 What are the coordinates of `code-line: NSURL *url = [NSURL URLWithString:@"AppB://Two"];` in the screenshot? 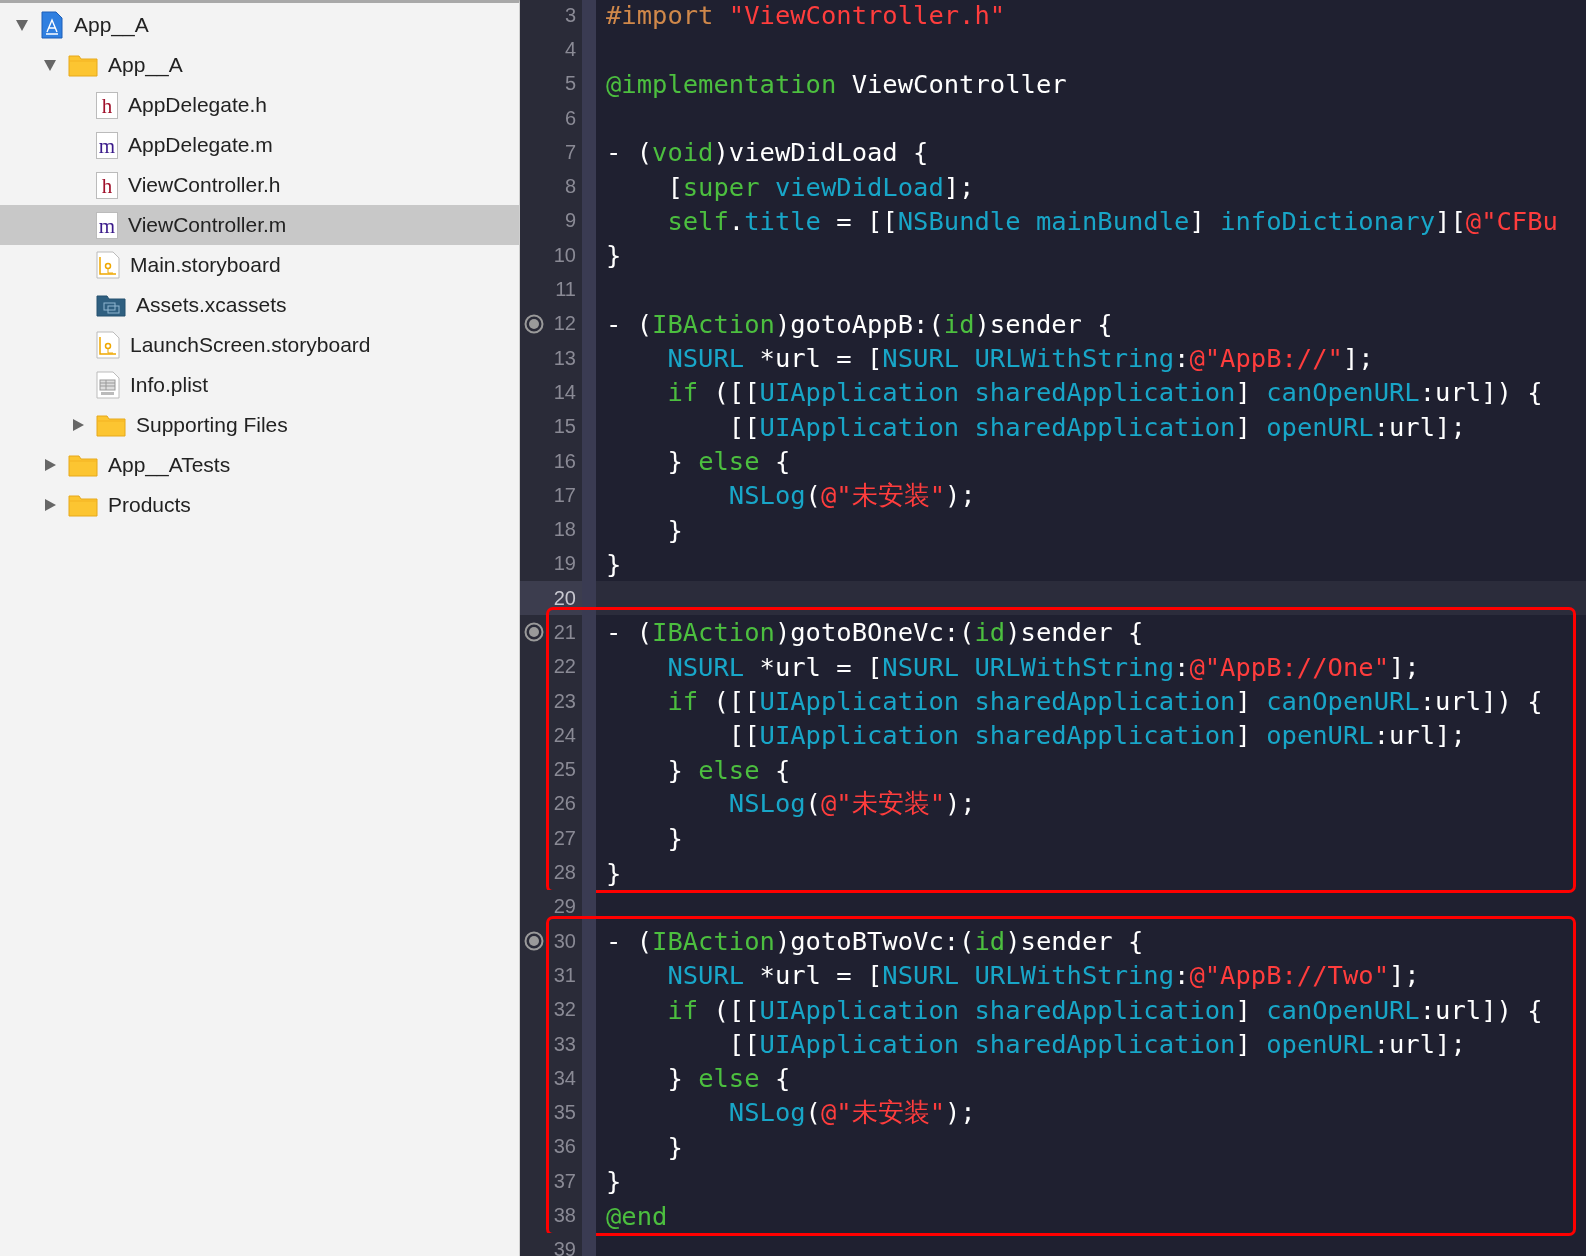 It's located at (1043, 975).